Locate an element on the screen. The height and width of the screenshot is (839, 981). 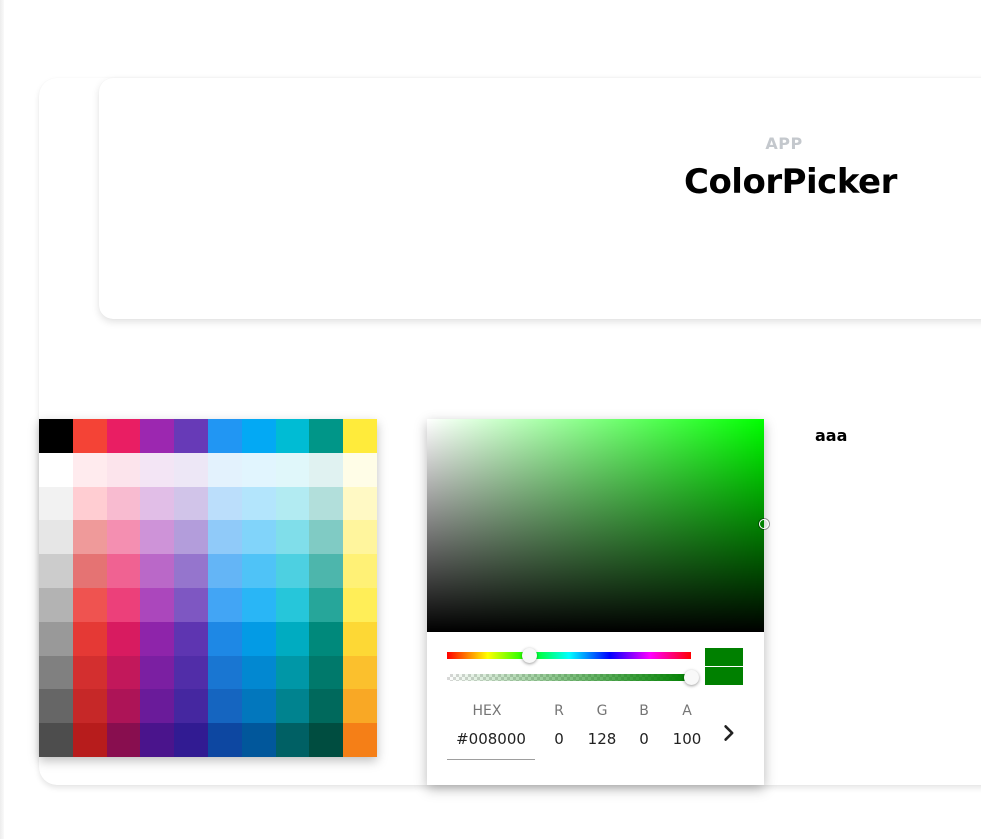
a-input: 100 is located at coordinates (687, 739).